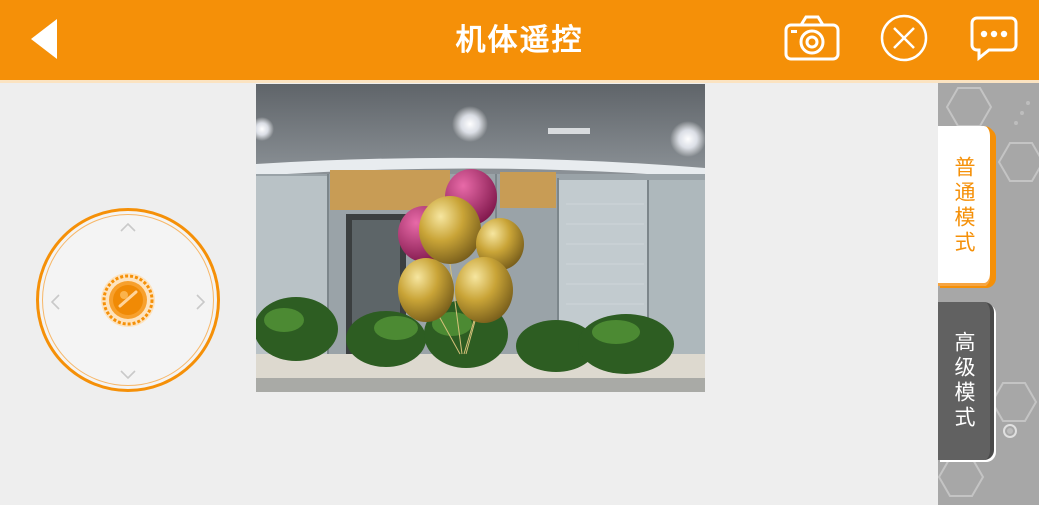 This screenshot has width=1039, height=505. What do you see at coordinates (200, 302) in the screenshot?
I see `chevron-right-icon` at bounding box center [200, 302].